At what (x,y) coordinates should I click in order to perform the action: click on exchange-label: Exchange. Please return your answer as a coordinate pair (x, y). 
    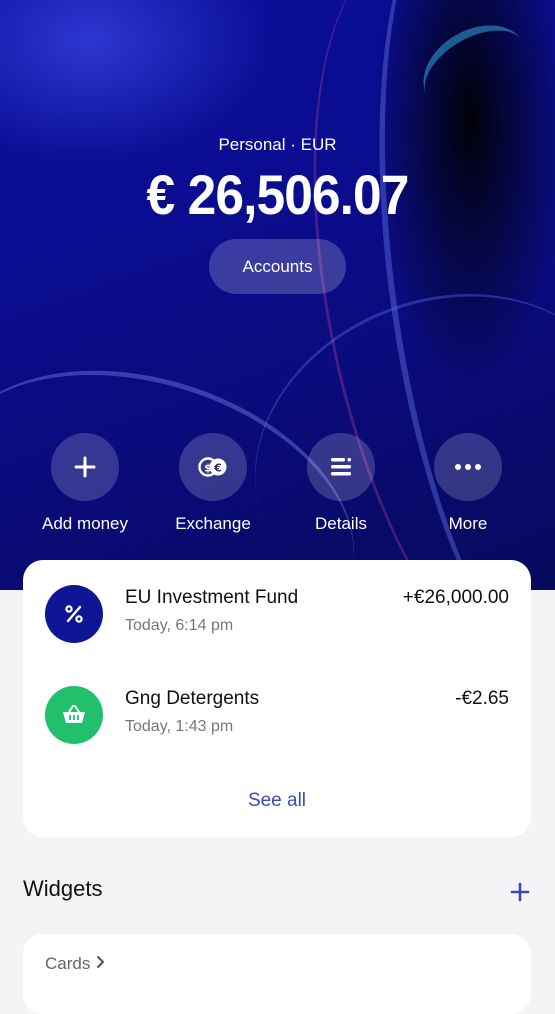
    Looking at the image, I should click on (213, 523).